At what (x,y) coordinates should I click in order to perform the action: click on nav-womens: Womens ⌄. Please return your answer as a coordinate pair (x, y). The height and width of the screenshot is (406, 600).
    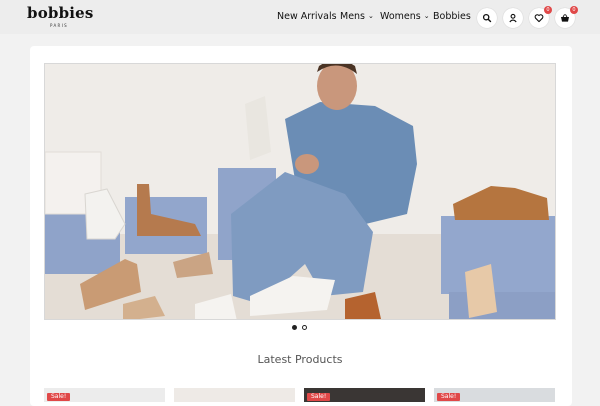
    Looking at the image, I should click on (405, 16).